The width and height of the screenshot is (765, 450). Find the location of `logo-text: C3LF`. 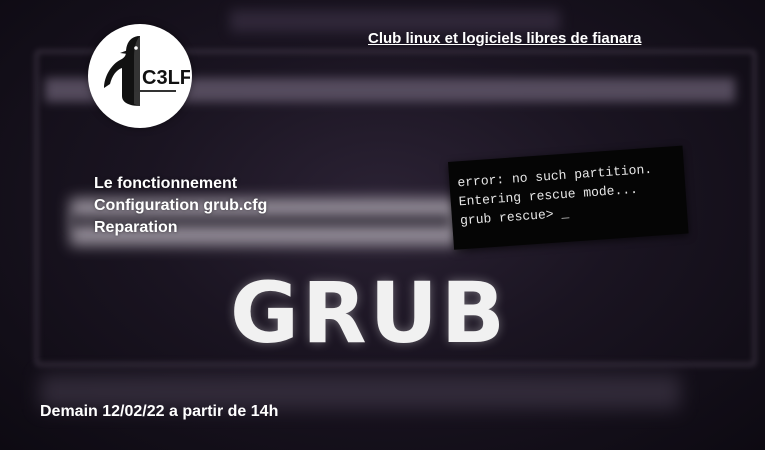

logo-text: C3LF is located at coordinates (166, 78).